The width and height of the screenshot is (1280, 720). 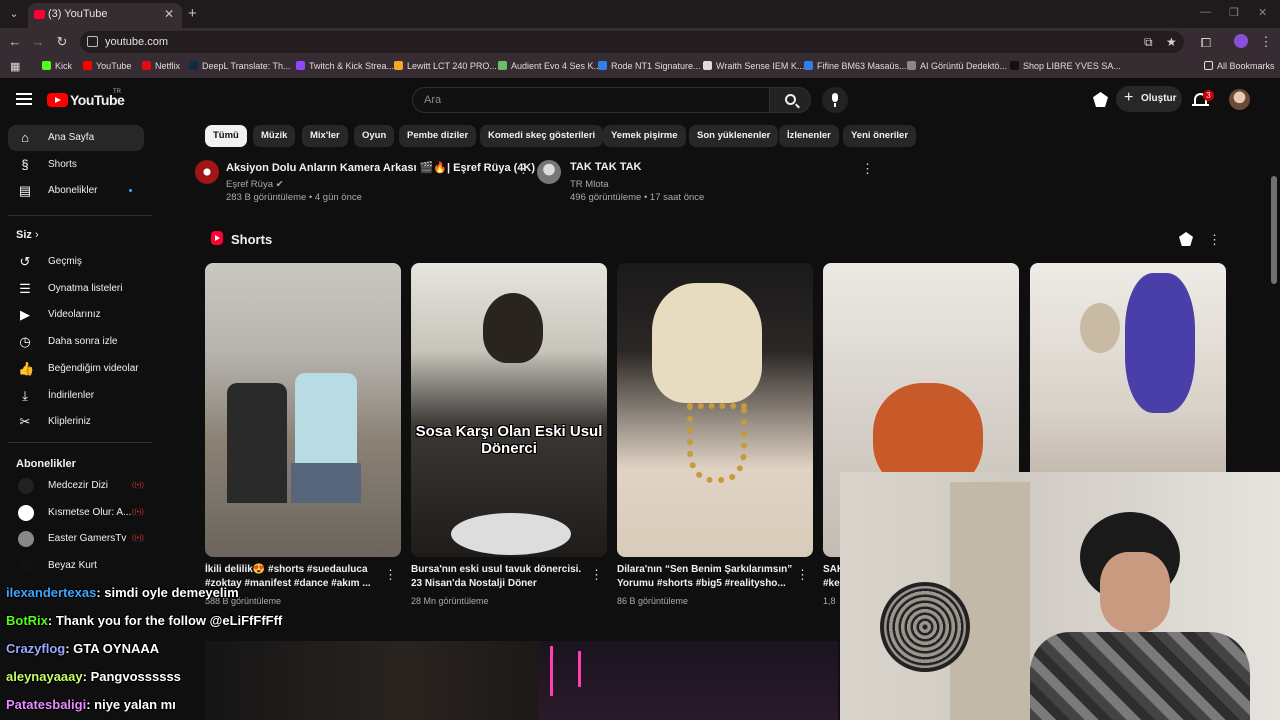 I want to click on channel-name: Eşref Rüya ✔, so click(x=255, y=184).